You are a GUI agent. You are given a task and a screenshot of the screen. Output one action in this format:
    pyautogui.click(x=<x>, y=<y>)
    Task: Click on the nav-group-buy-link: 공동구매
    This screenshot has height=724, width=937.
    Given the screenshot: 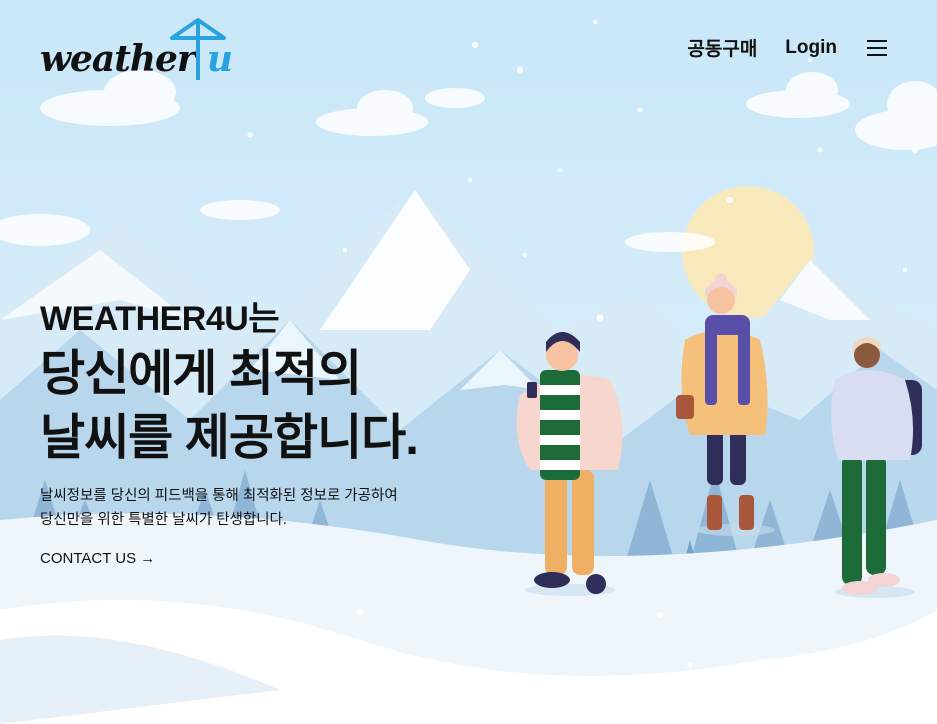 What is the action you would take?
    pyautogui.click(x=722, y=47)
    